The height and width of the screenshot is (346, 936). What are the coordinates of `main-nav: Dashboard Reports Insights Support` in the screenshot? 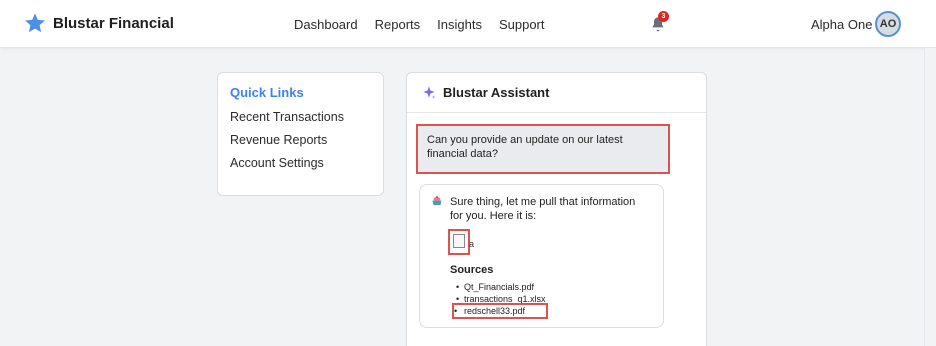 It's located at (428, 24).